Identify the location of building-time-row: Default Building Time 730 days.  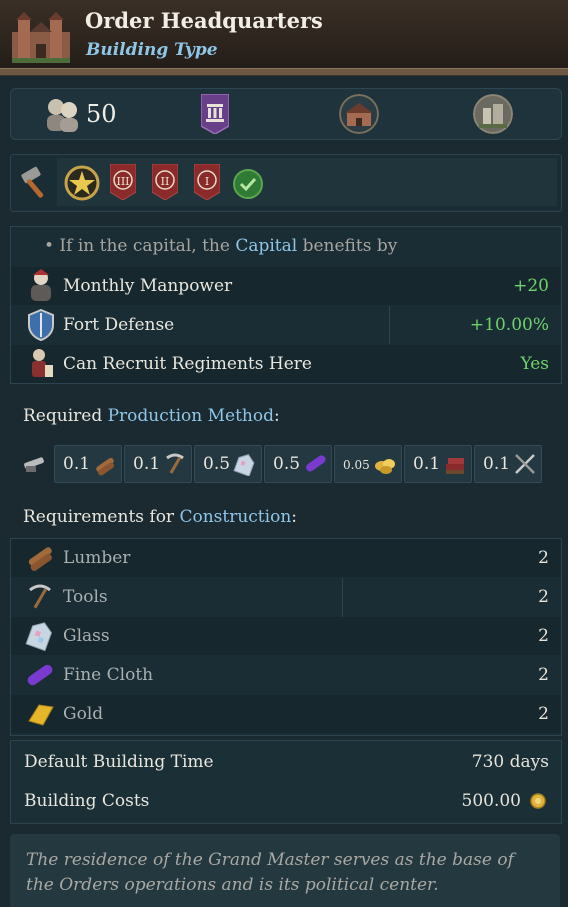
(286, 762).